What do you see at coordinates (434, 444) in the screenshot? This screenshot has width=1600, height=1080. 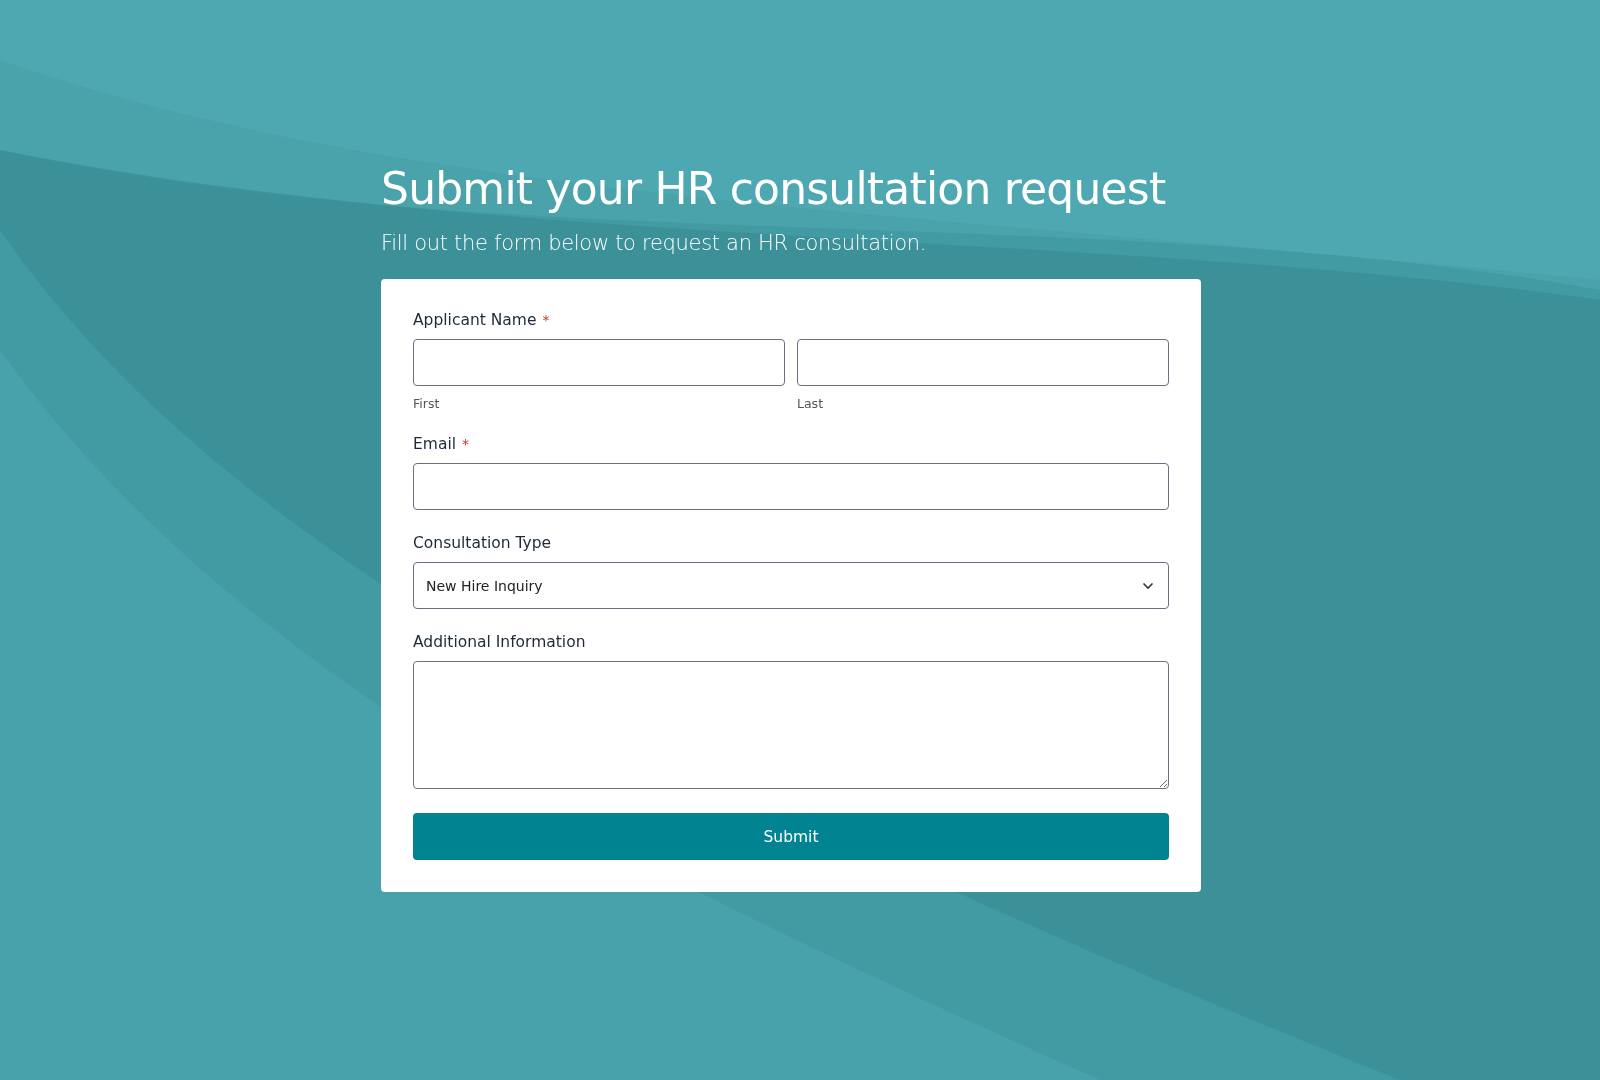 I see `field-label: Email` at bounding box center [434, 444].